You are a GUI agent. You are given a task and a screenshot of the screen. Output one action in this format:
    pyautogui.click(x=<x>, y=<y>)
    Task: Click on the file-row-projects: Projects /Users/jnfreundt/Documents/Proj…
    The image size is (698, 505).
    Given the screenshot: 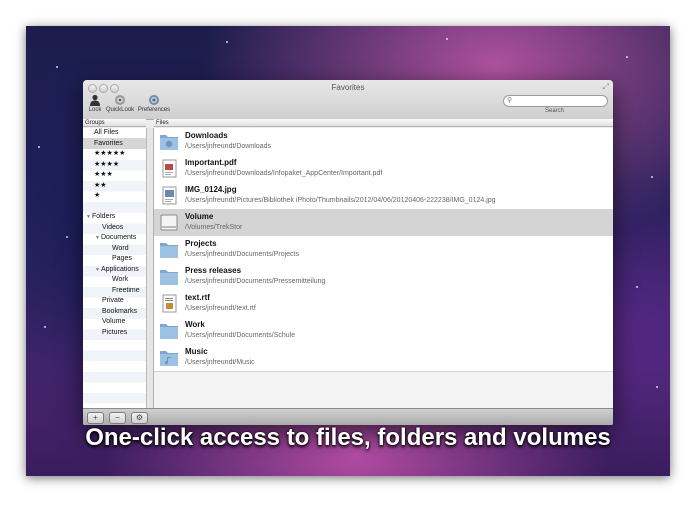 What is the action you would take?
    pyautogui.click(x=383, y=250)
    